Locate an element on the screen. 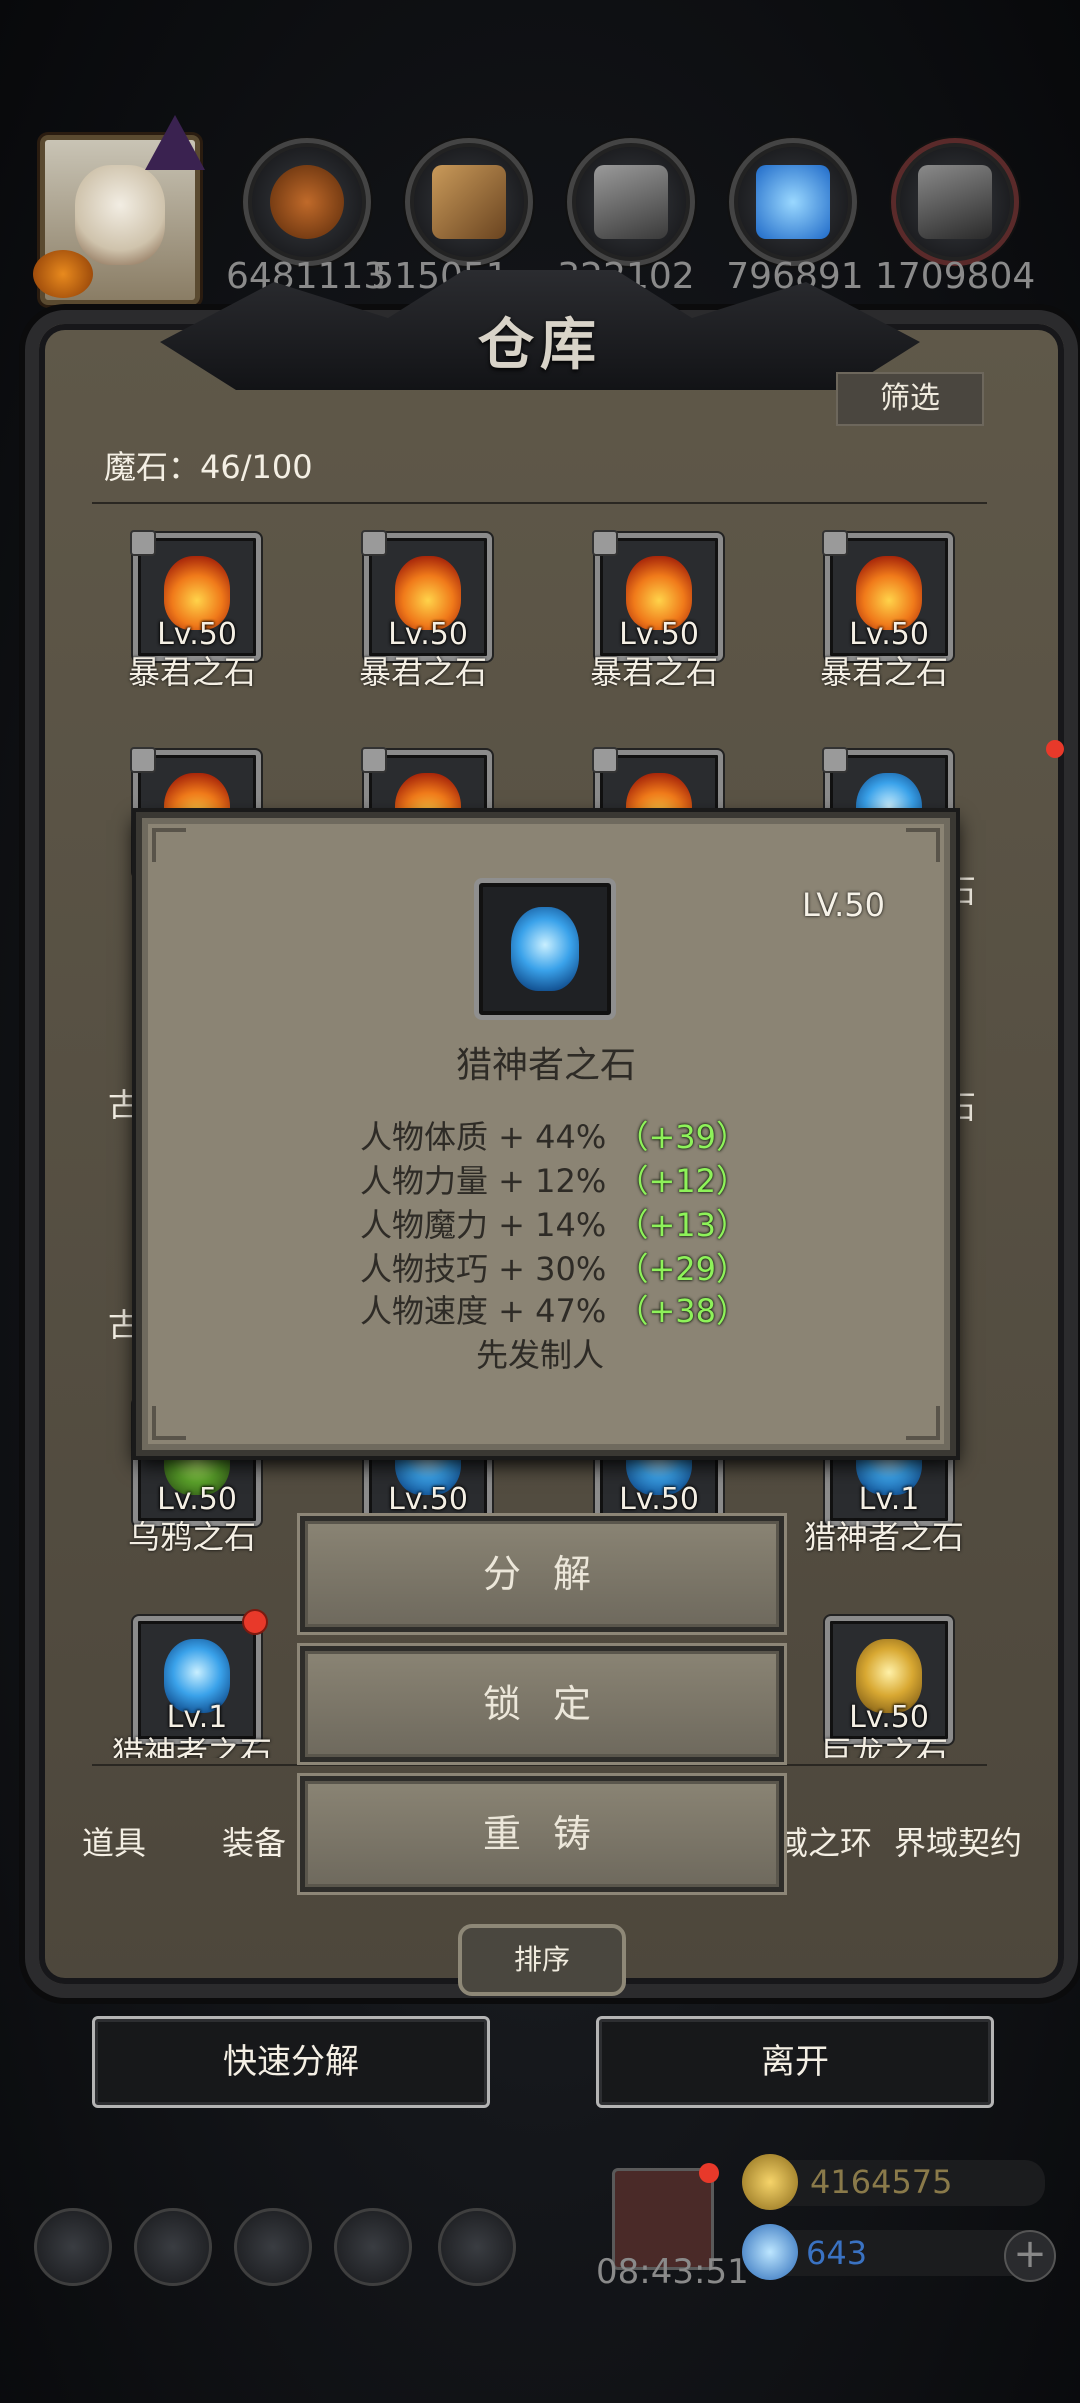  filter-button: 筛选 is located at coordinates (910, 399).